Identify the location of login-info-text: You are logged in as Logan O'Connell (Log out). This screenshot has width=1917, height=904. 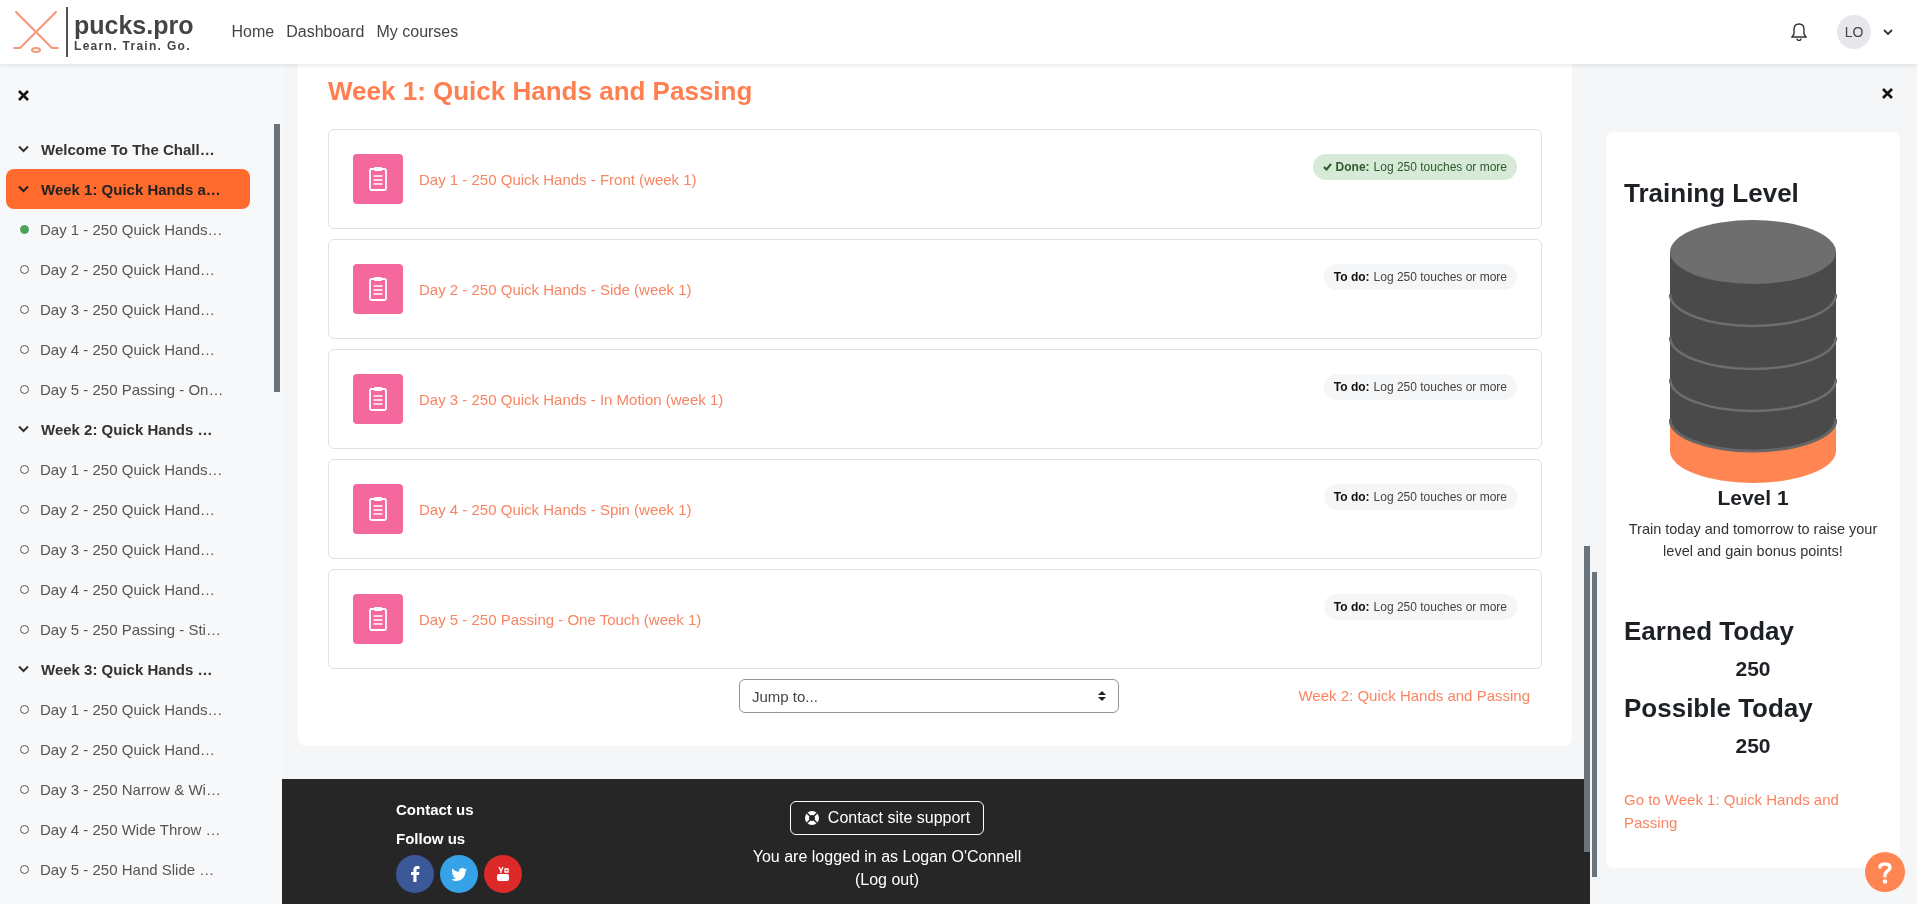
(887, 868).